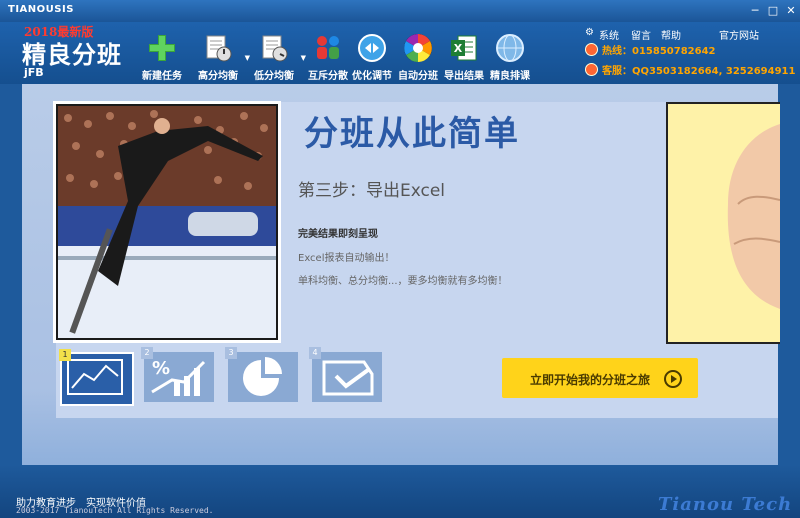 This screenshot has width=800, height=518. I want to click on slide-thumb-4: 4, so click(345, 374).